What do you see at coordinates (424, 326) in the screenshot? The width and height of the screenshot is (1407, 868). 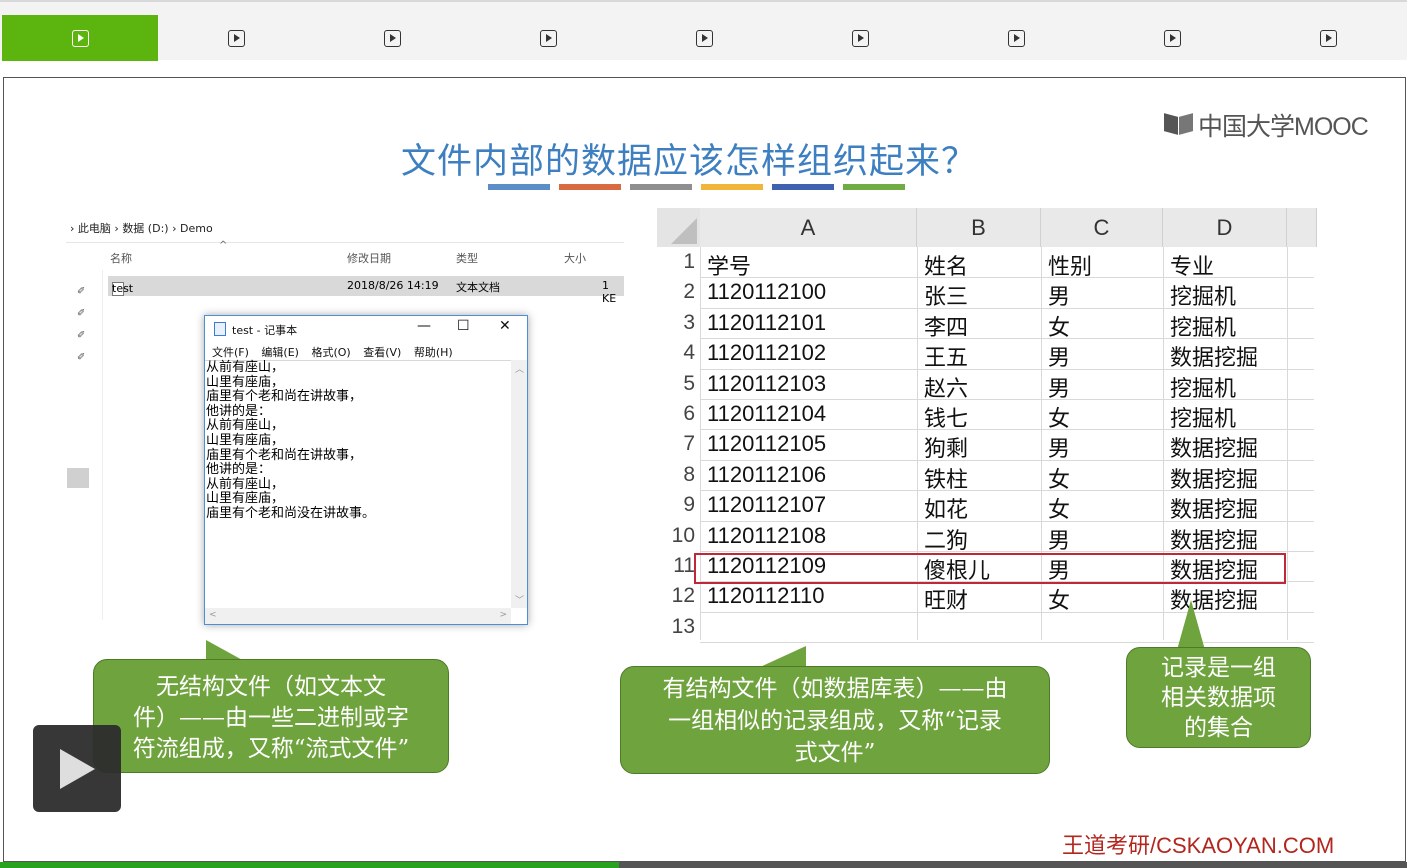 I see `minimize-icon: —` at bounding box center [424, 326].